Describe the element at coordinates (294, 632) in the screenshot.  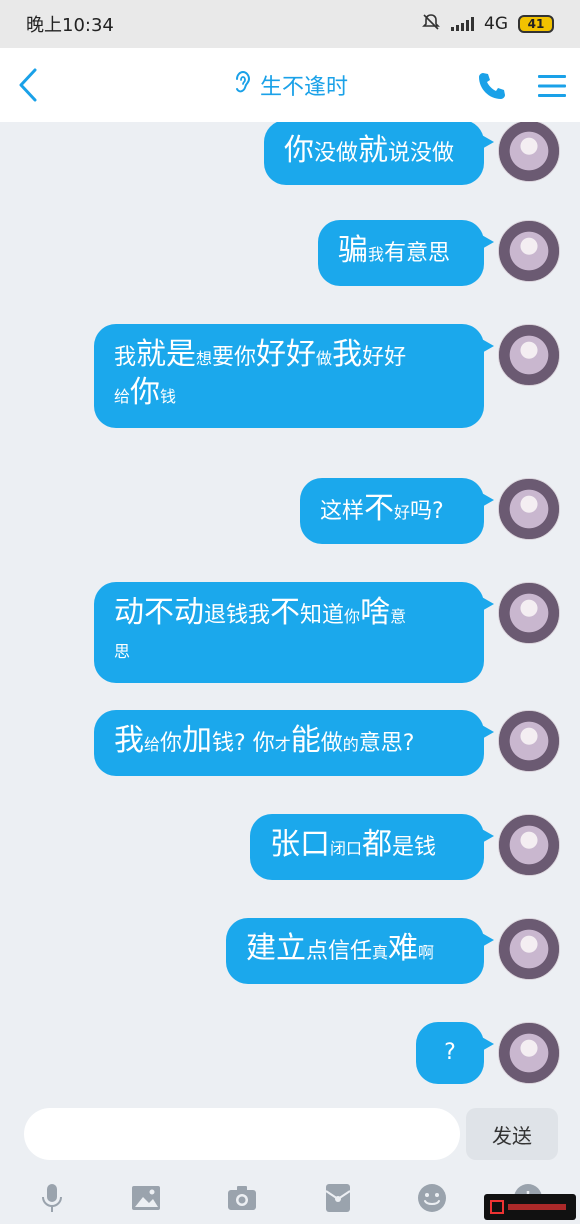
I see `message-bubble: 动不动退钱我不知道你啥意思` at that location.